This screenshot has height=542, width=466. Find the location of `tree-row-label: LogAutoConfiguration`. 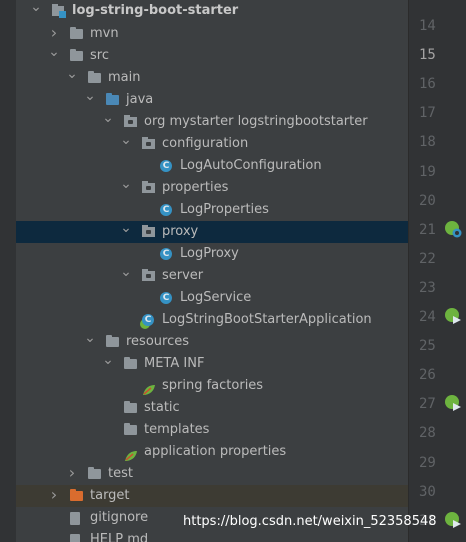

tree-row-label: LogAutoConfiguration is located at coordinates (251, 165).